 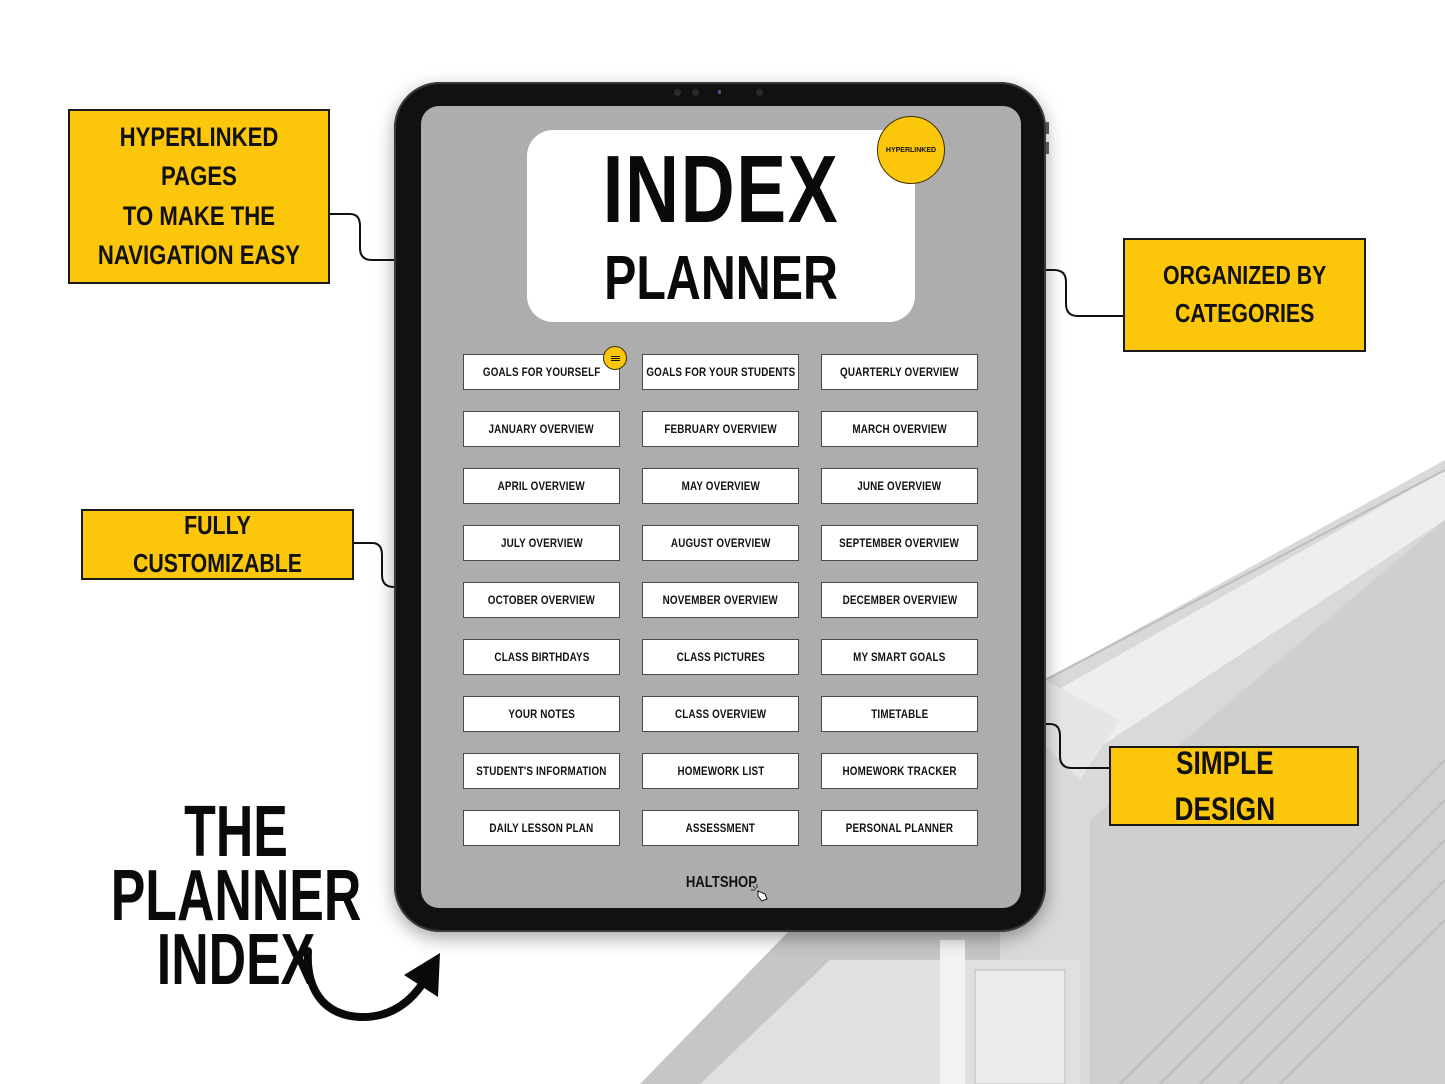 I want to click on index-link-label: April overview, so click(x=541, y=486).